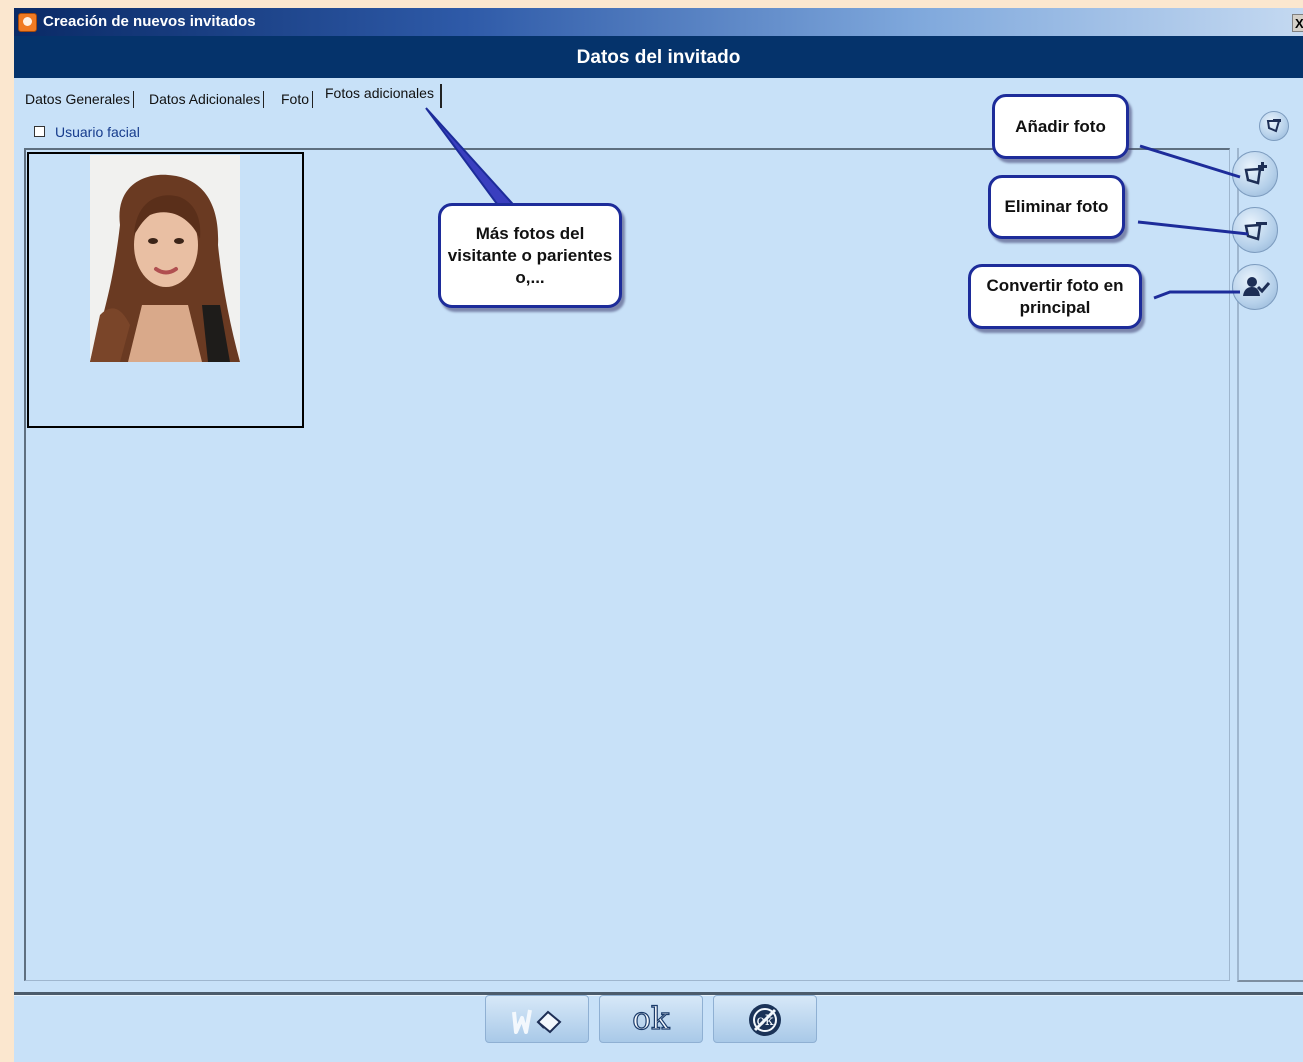 Image resolution: width=1303 pixels, height=1062 pixels. Describe the element at coordinates (382, 96) in the screenshot. I see `tab-fotos-adicionales: Fotos adicionales` at that location.